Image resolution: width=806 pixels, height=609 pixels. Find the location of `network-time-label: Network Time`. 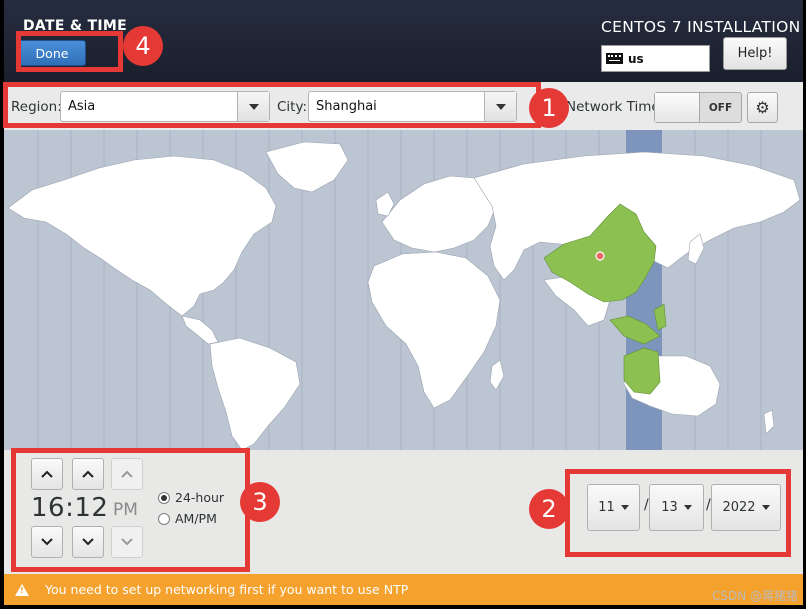

network-time-label: Network Time is located at coordinates (613, 107).